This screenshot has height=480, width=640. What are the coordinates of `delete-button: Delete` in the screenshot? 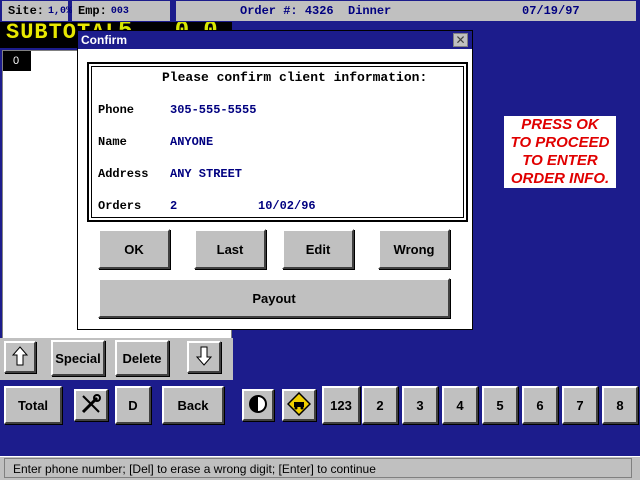 It's located at (142, 358).